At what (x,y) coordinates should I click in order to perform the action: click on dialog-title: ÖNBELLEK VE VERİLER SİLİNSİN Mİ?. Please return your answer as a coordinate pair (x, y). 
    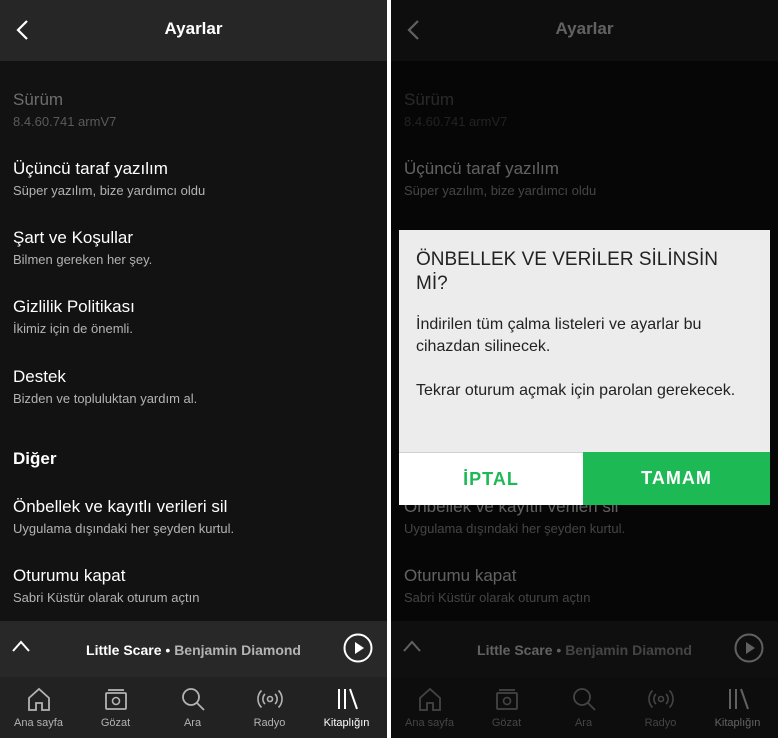
    Looking at the image, I should click on (567, 271).